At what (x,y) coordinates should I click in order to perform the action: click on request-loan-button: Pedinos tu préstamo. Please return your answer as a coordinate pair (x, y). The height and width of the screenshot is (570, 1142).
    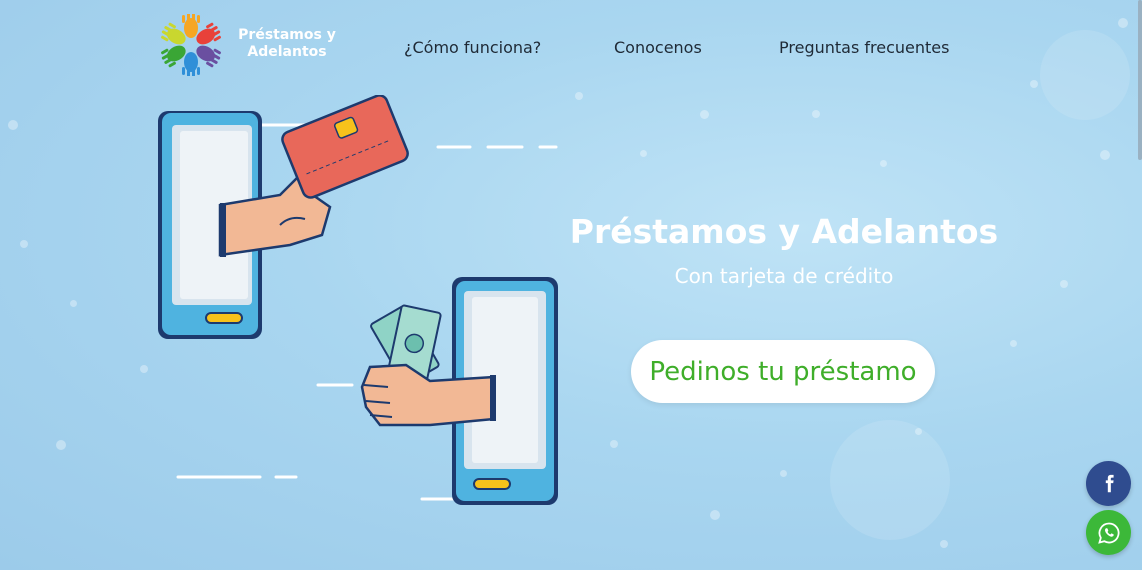
    Looking at the image, I should click on (783, 371).